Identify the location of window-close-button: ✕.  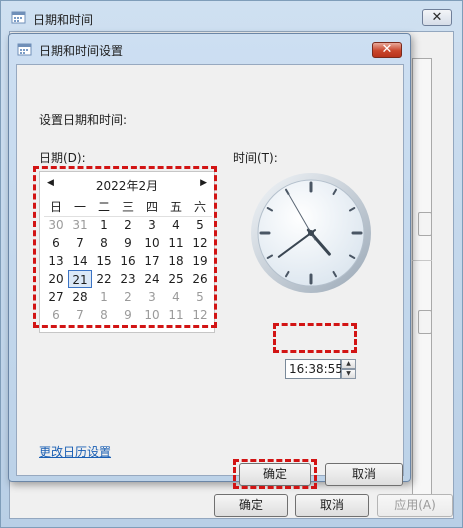
(437, 17).